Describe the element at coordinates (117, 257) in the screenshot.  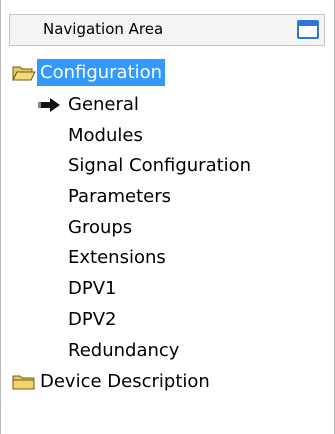
I see `tree-item-label: Extensions` at that location.